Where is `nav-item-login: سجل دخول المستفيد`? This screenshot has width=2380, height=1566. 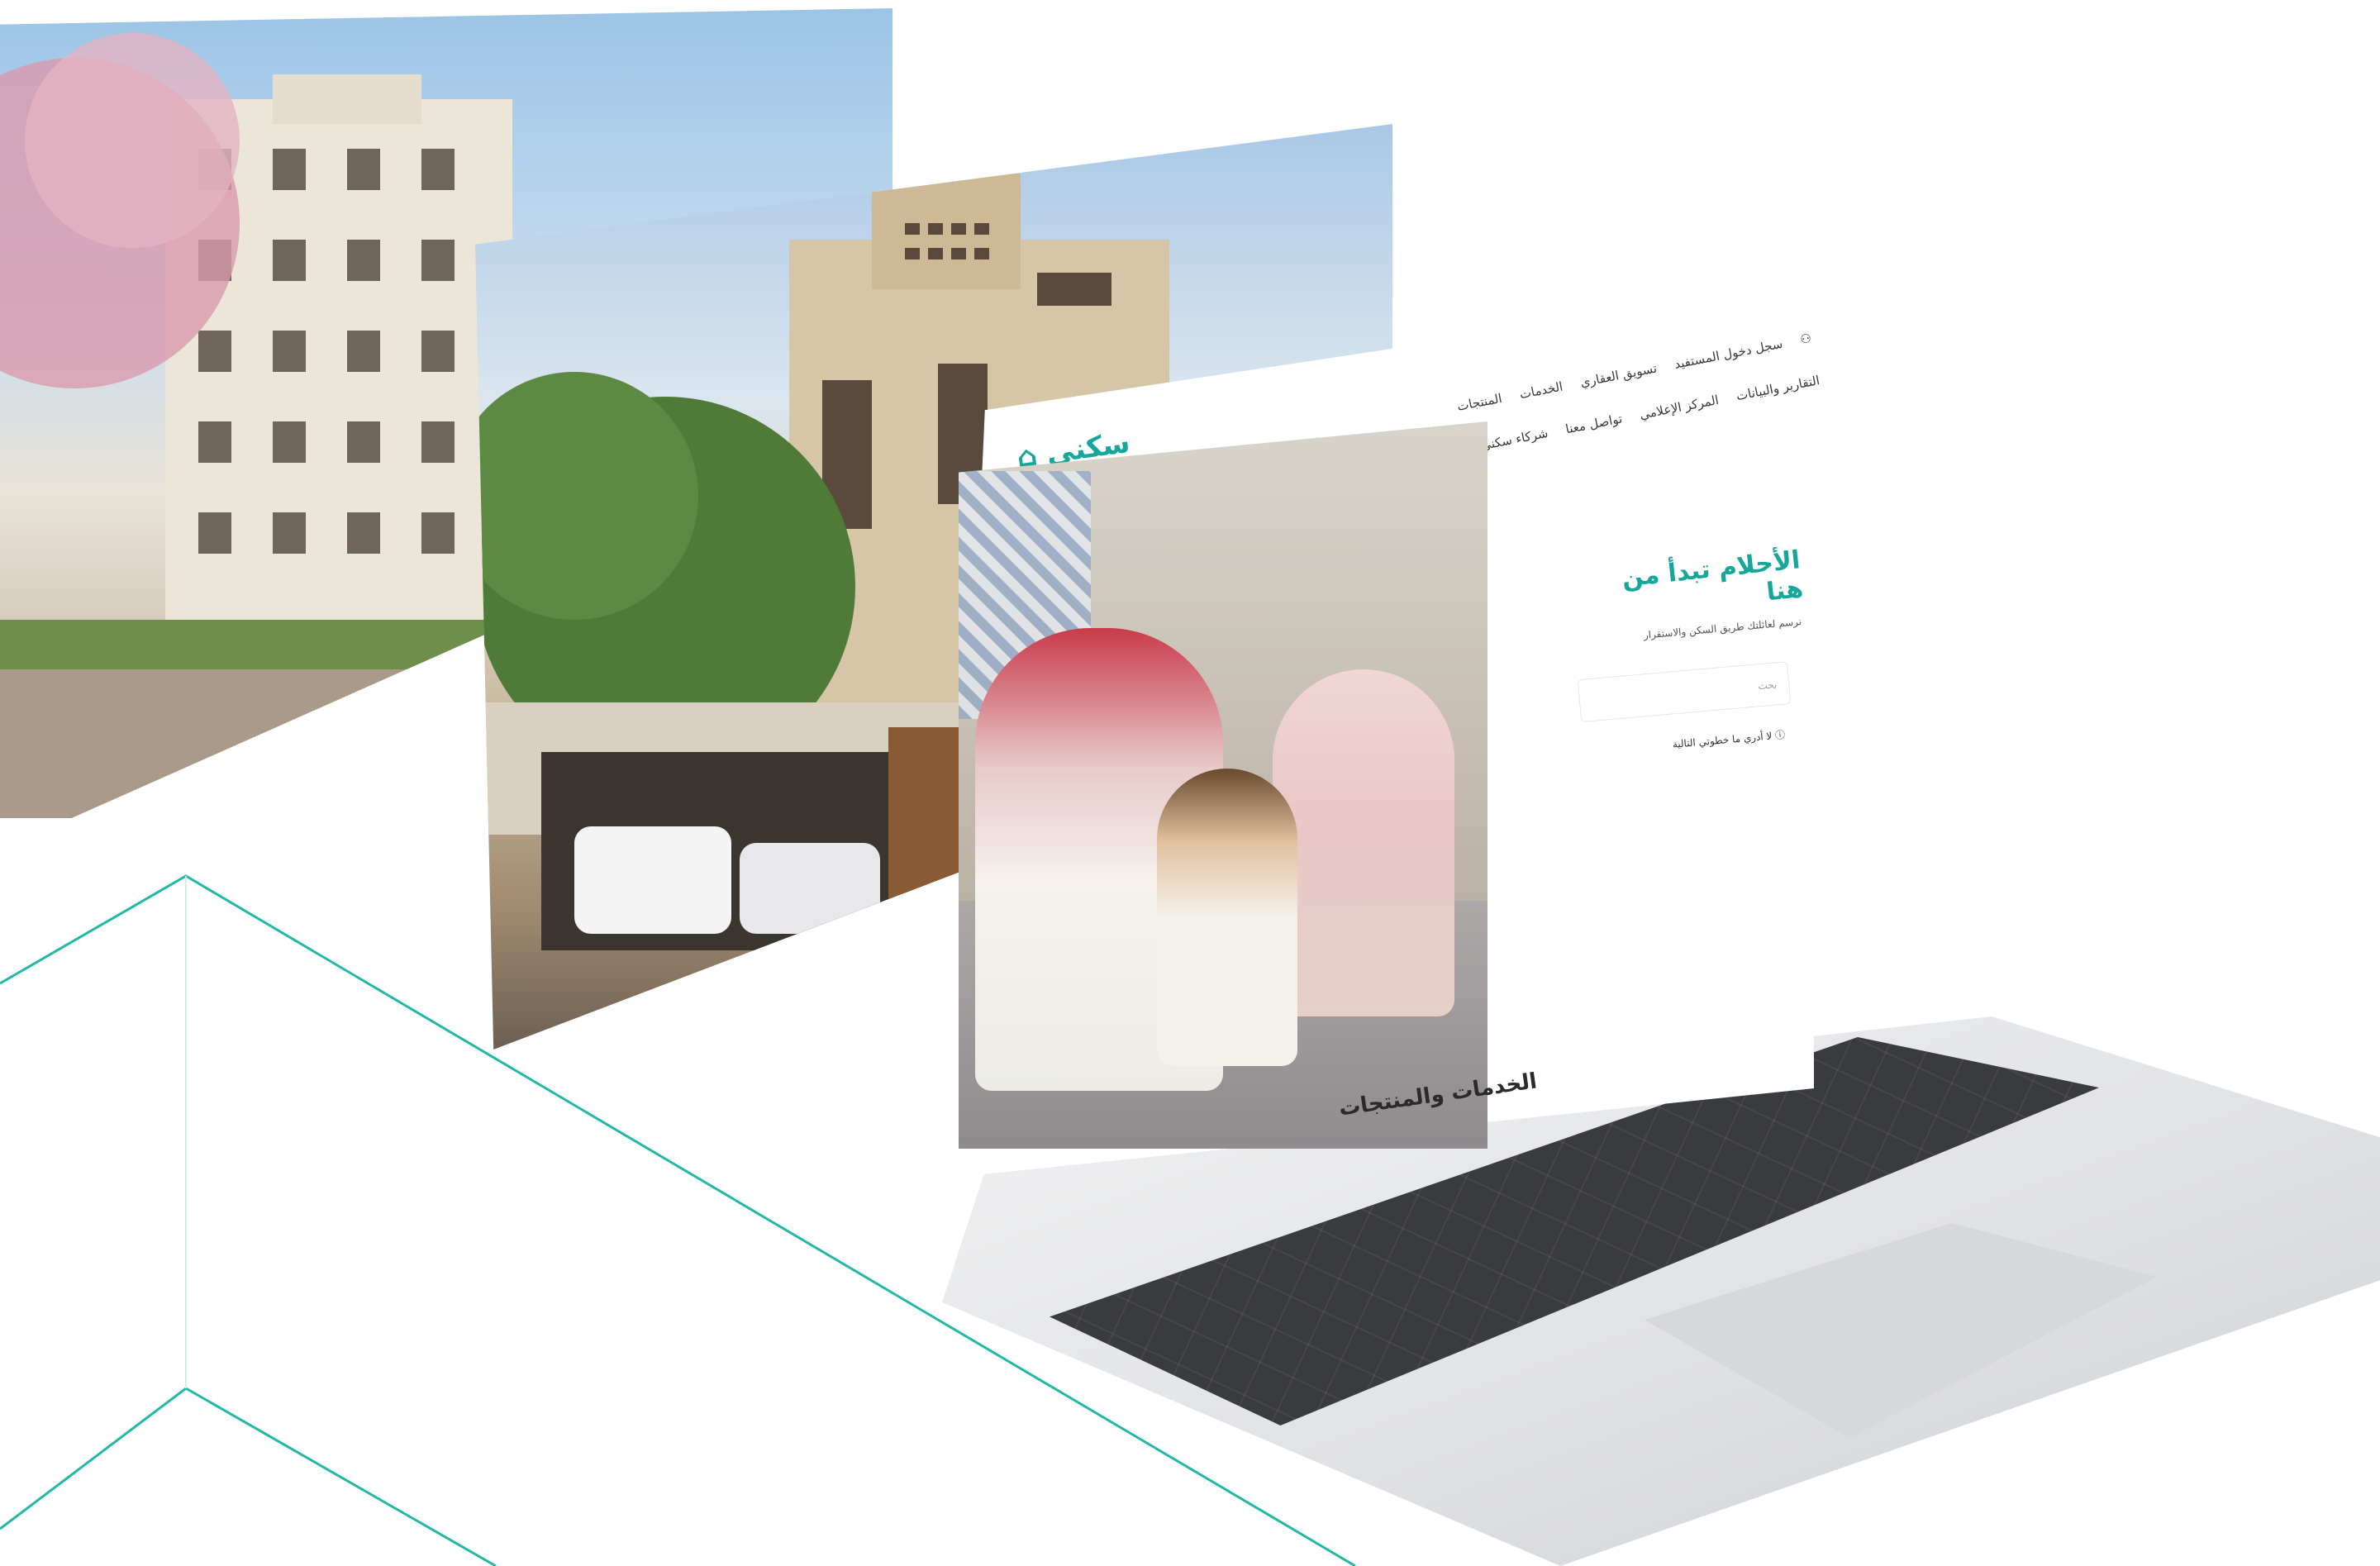 nav-item-login: سجل دخول المستفيد is located at coordinates (1728, 354).